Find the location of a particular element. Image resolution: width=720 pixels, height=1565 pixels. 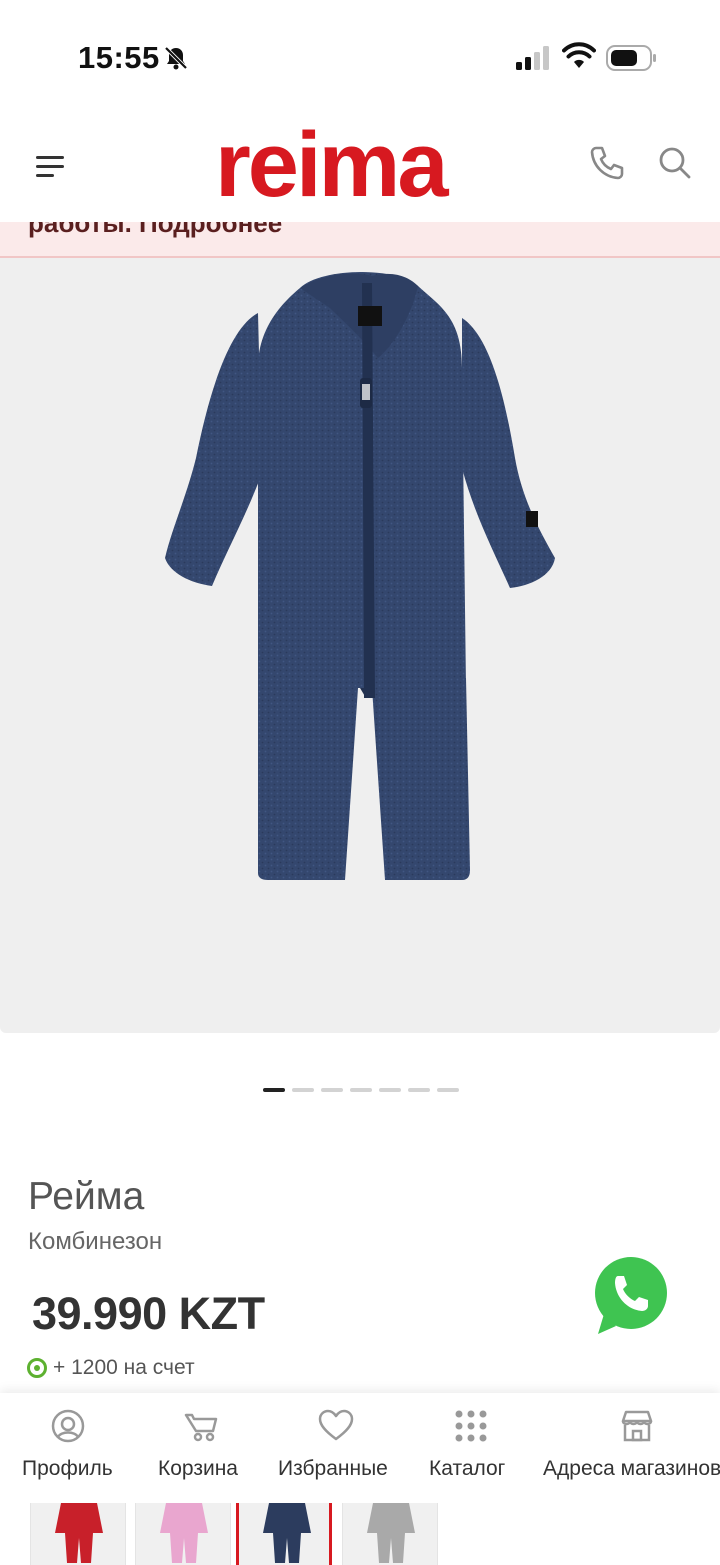

nav-profile: Профиль is located at coordinates (67, 1448).